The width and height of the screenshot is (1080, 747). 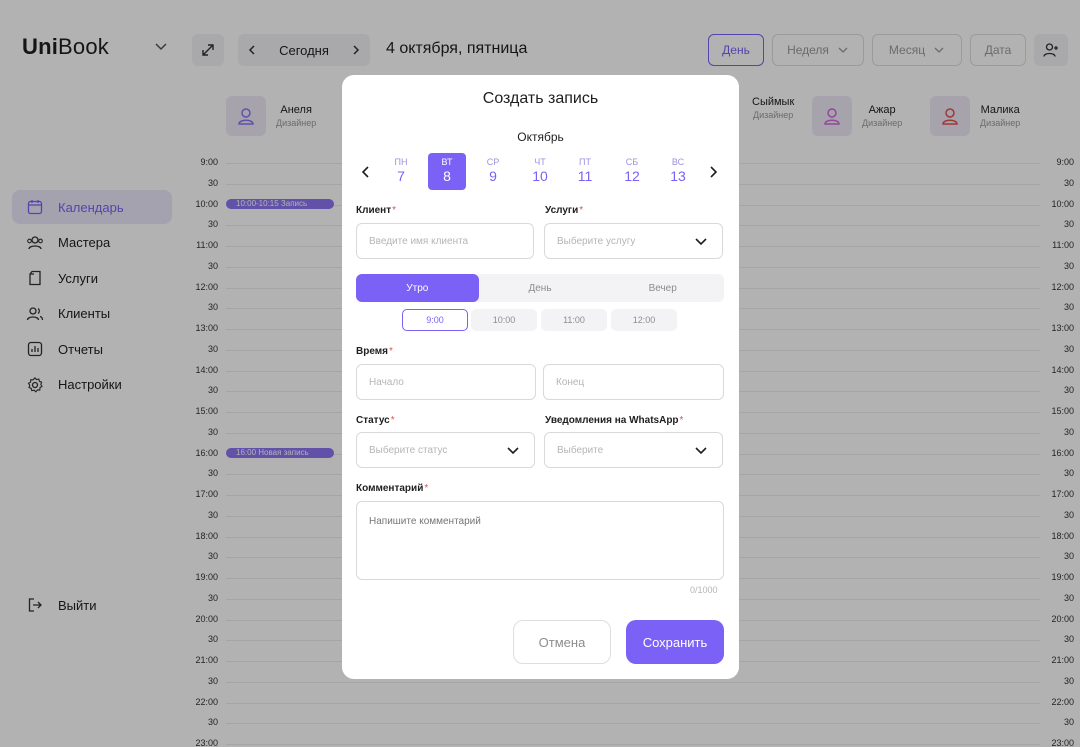 What do you see at coordinates (540, 540) in the screenshot?
I see `comment-textarea` at bounding box center [540, 540].